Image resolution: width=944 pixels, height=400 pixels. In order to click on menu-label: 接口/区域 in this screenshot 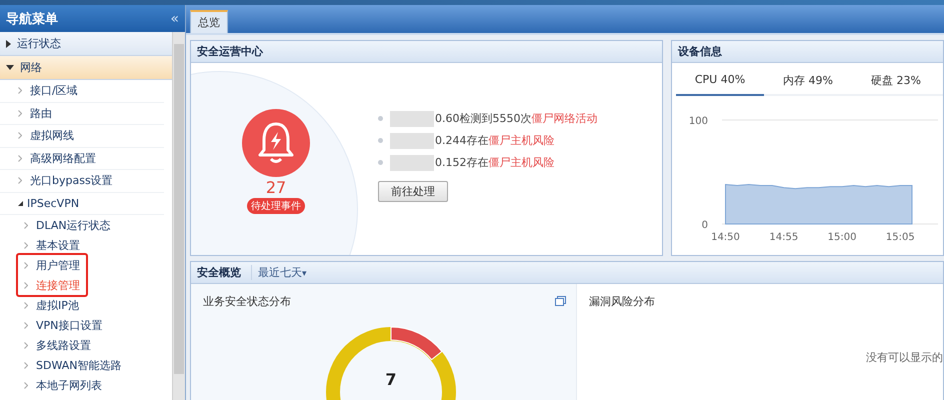, I will do `click(54, 90)`.